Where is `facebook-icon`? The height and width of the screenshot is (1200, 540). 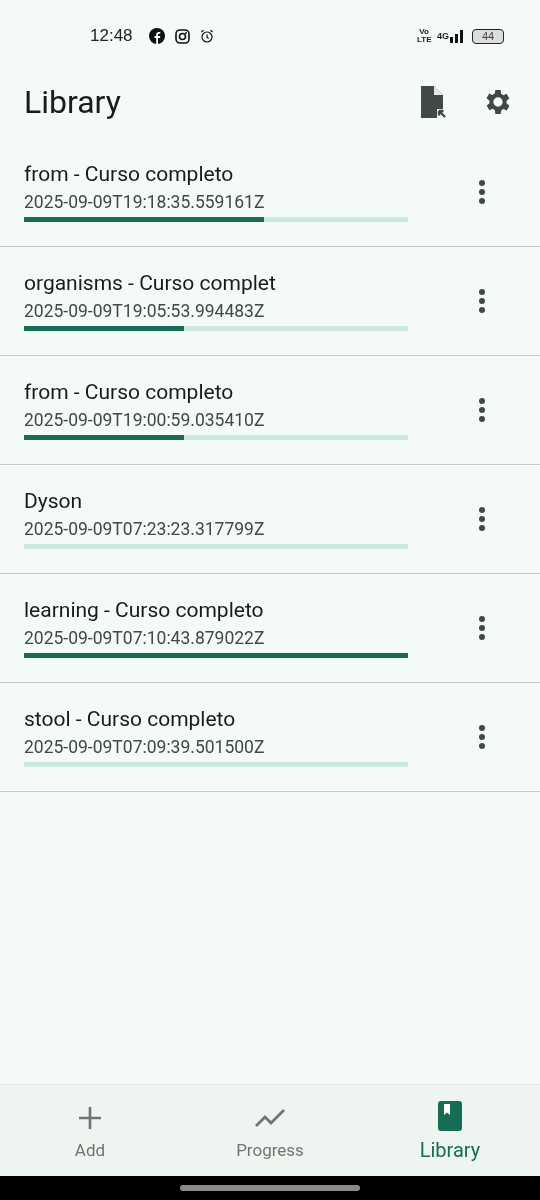
facebook-icon is located at coordinates (156, 36).